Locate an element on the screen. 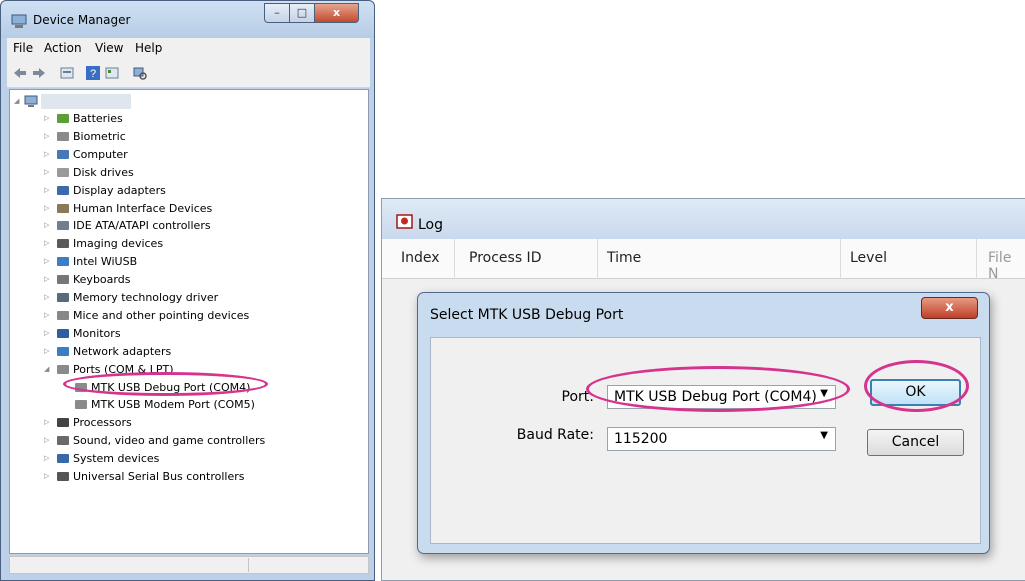 The height and width of the screenshot is (581, 1025). tree-item-label: Monitors is located at coordinates (97, 333).